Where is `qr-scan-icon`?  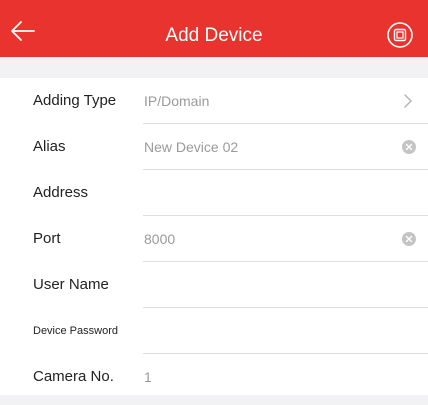 qr-scan-icon is located at coordinates (400, 35).